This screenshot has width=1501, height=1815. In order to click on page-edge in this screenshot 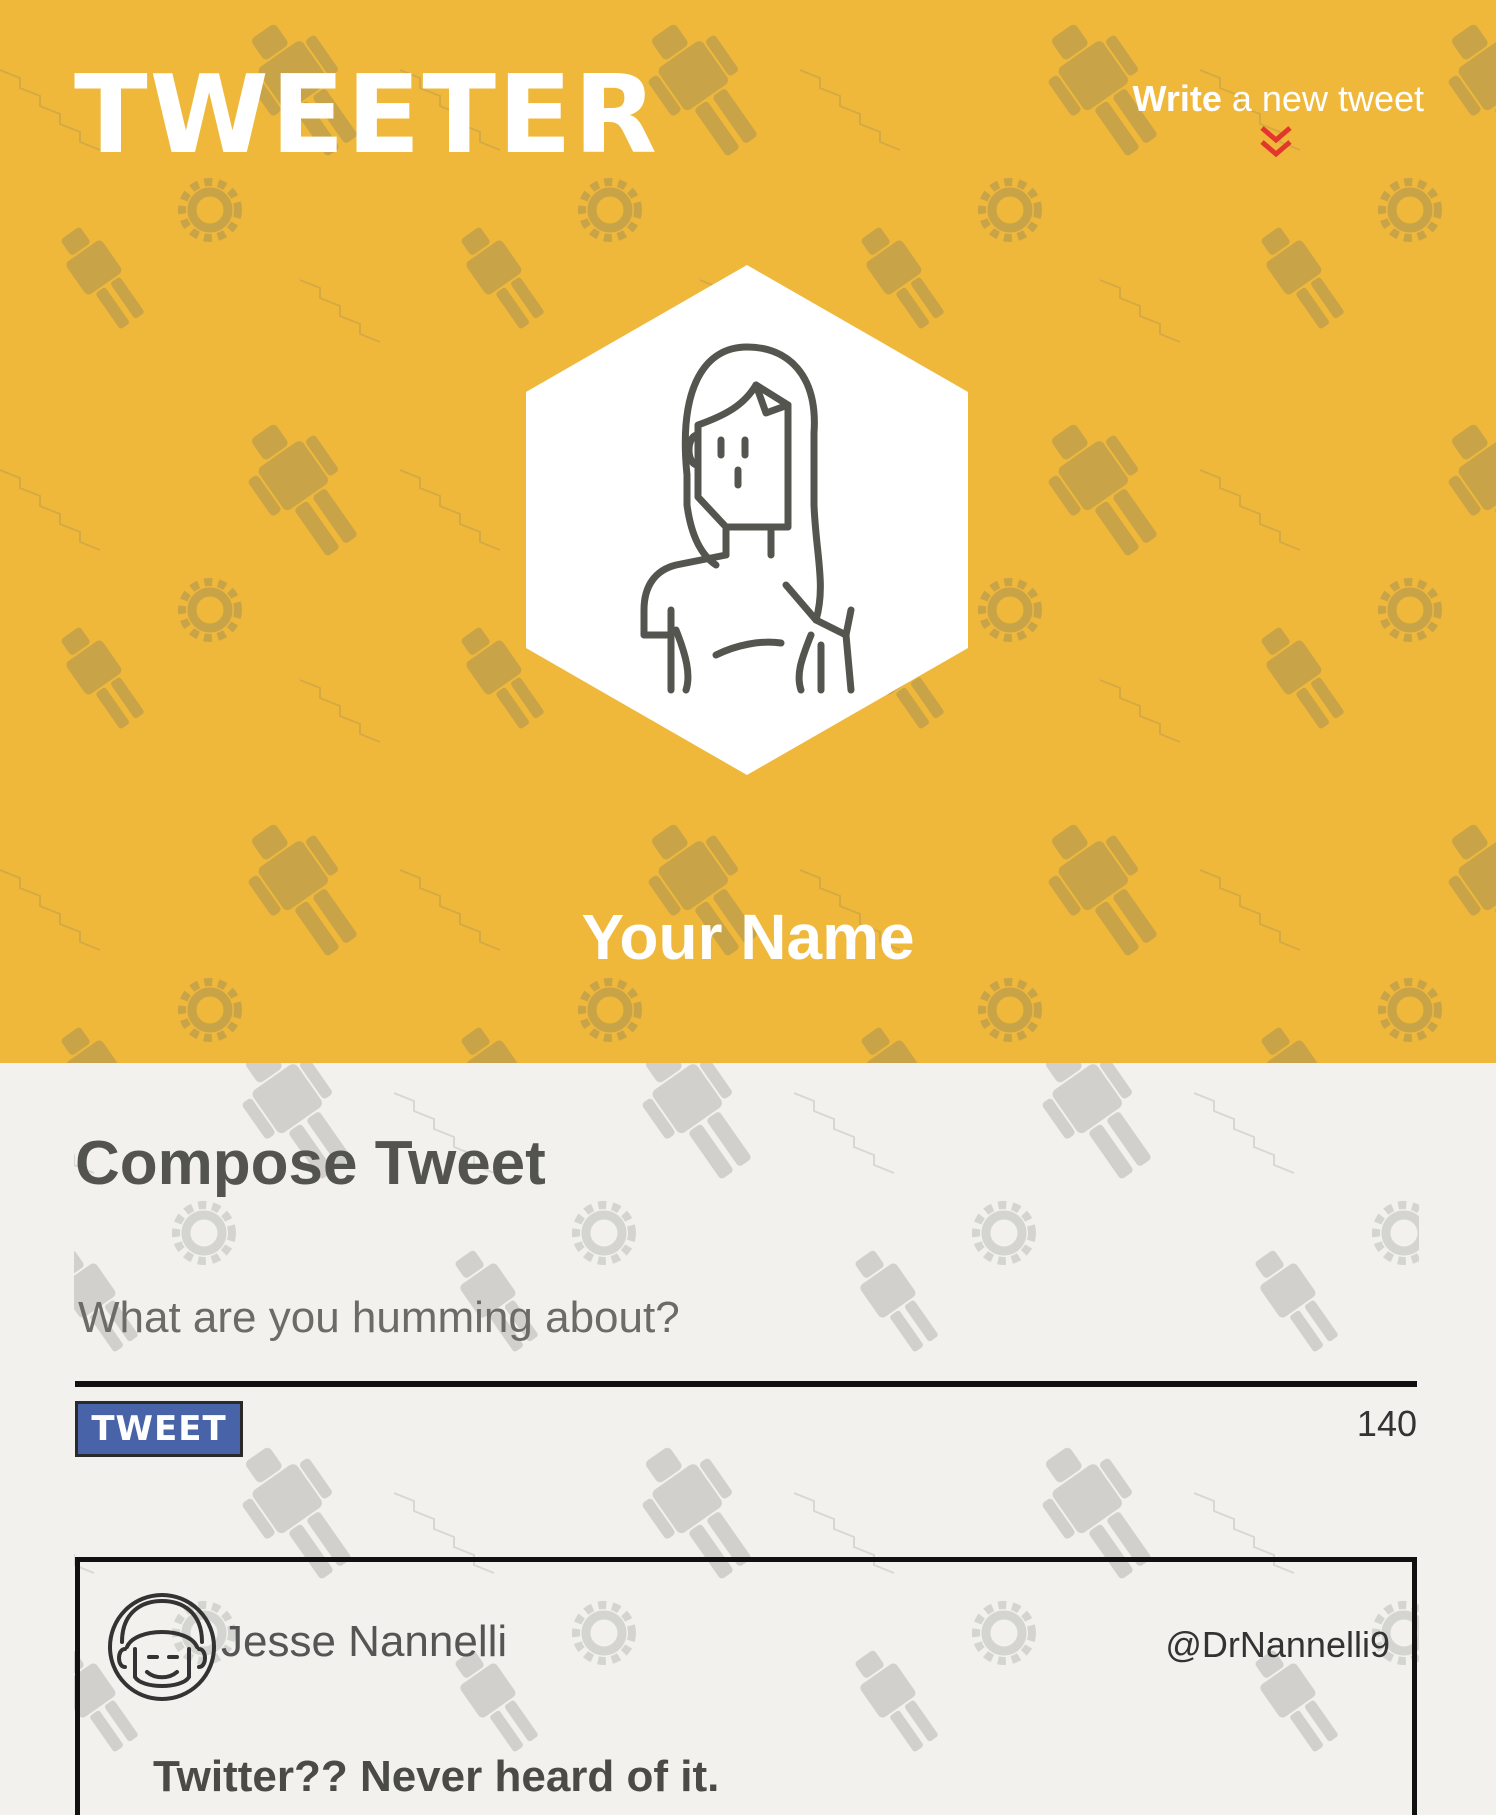, I will do `click(1498, 907)`.